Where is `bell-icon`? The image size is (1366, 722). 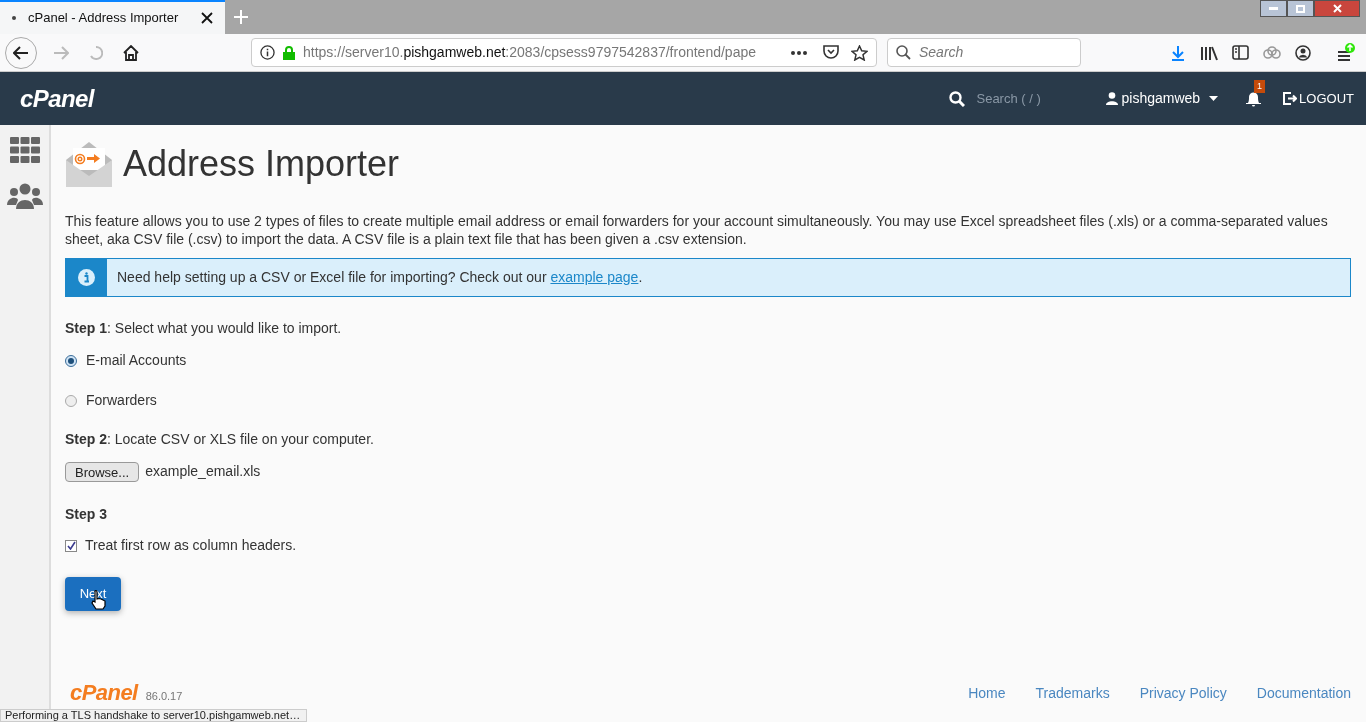 bell-icon is located at coordinates (1254, 98).